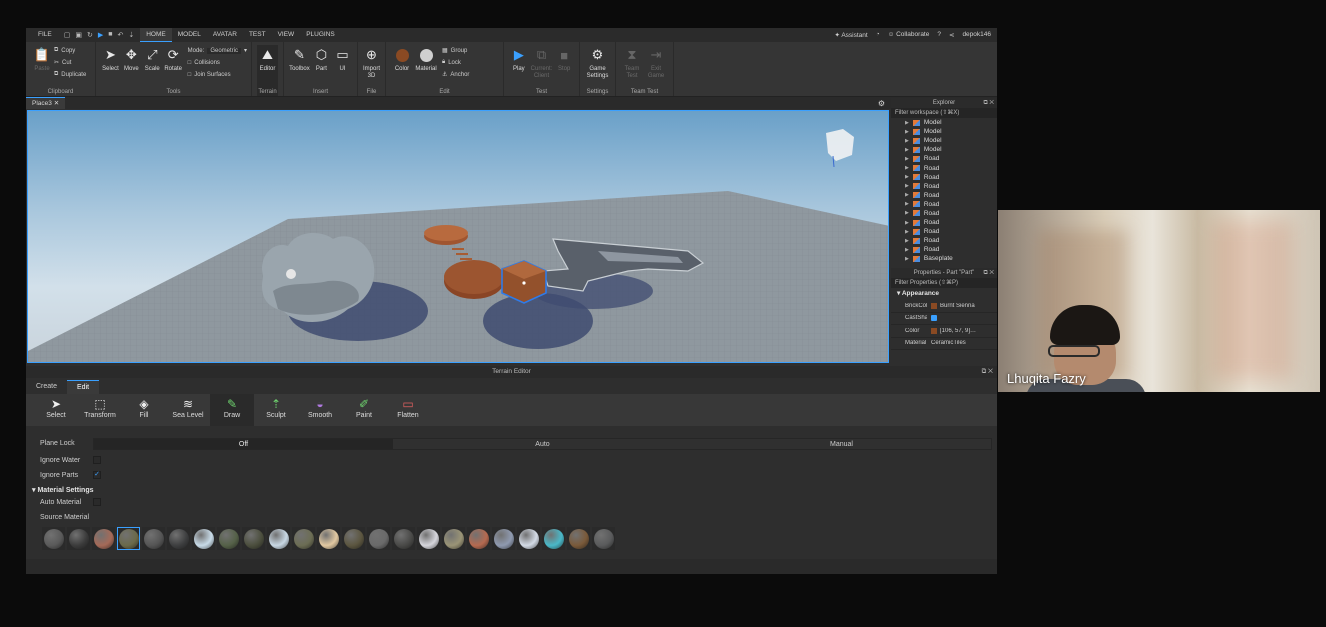 Image resolution: width=1326 pixels, height=627 pixels. Describe the element at coordinates (542, 444) in the screenshot. I see `plane-lock-auto: Auto` at that location.